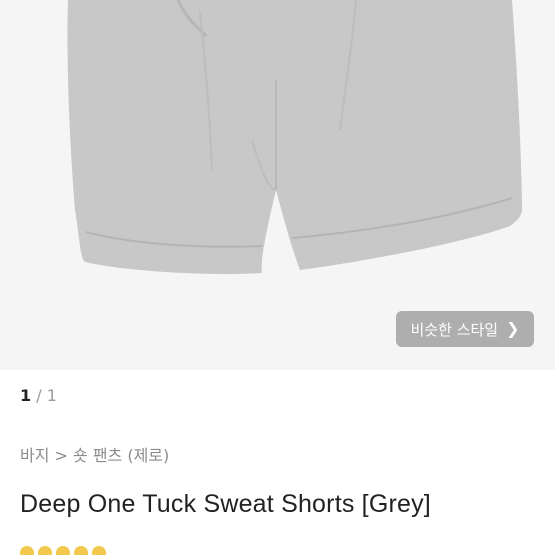 Image resolution: width=555 pixels, height=555 pixels. What do you see at coordinates (26, 395) in the screenshot?
I see `image-counter-current: 1` at bounding box center [26, 395].